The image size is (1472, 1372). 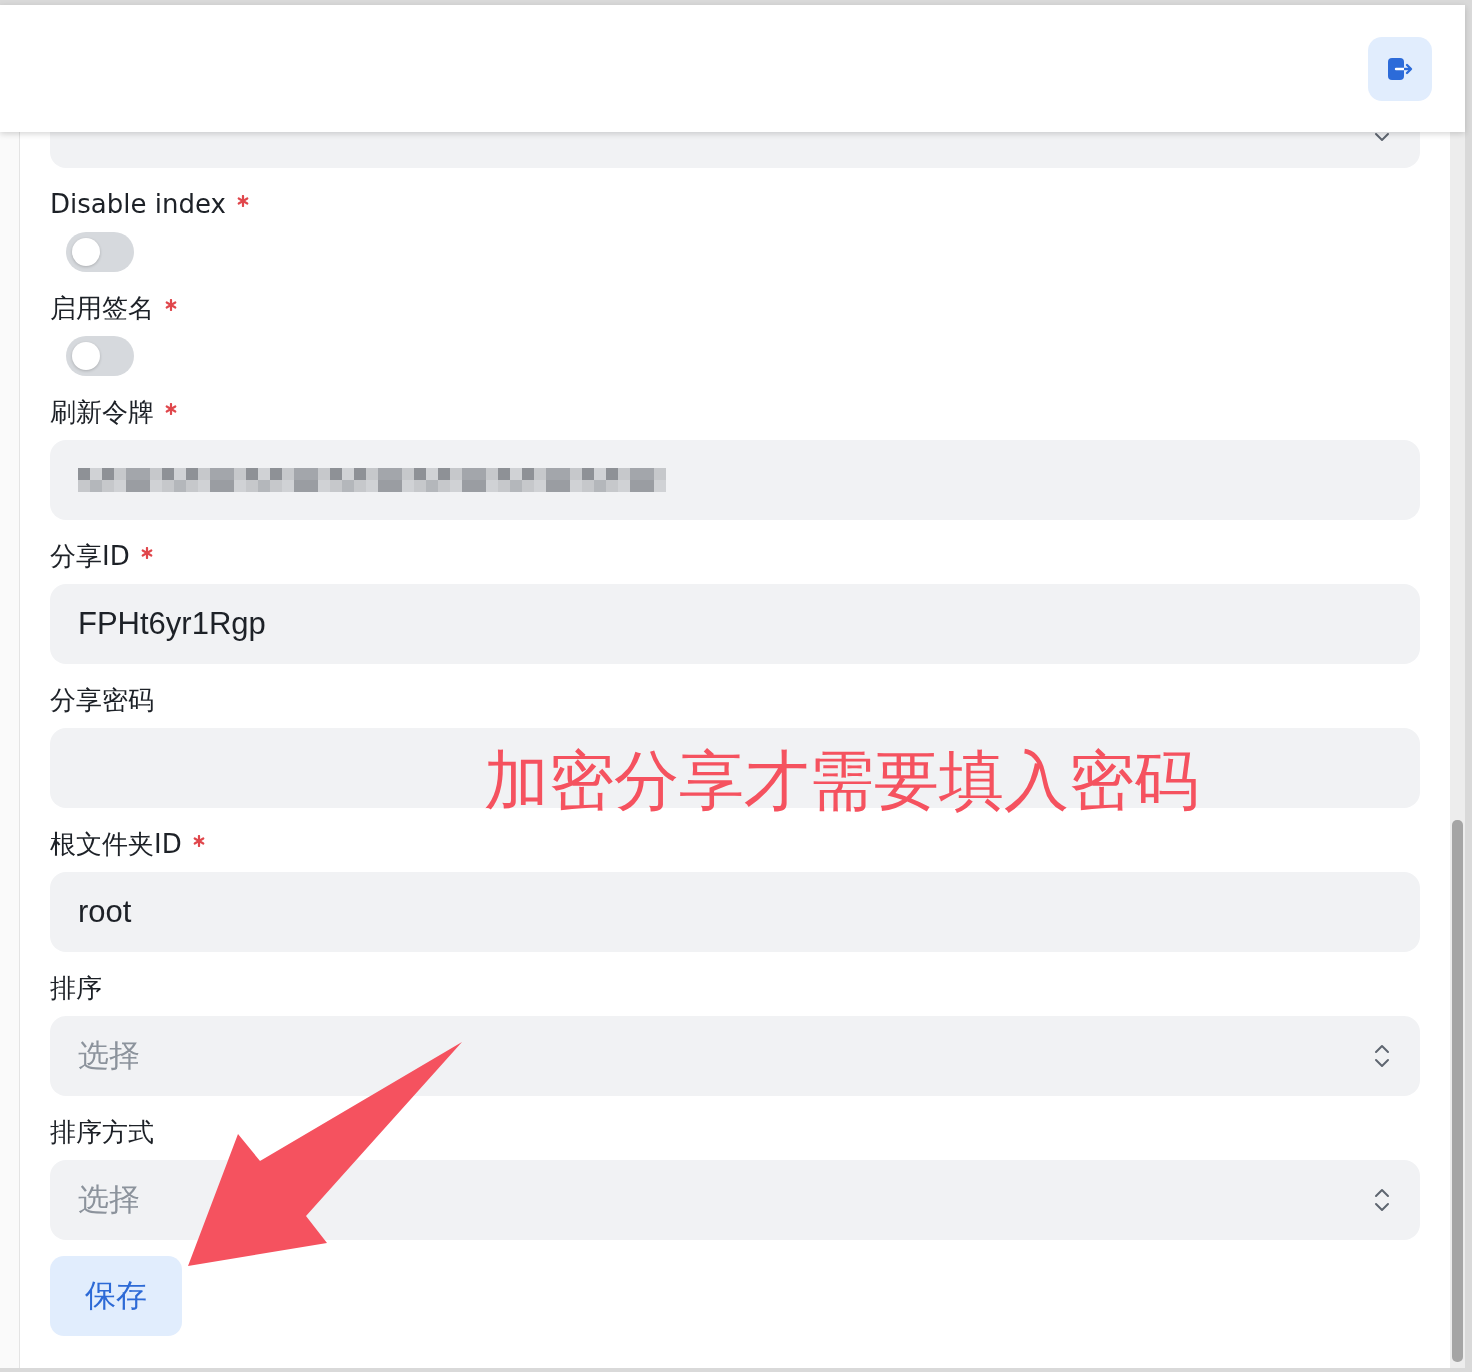 I want to click on field-label: 根文件夹ID, so click(x=116, y=844).